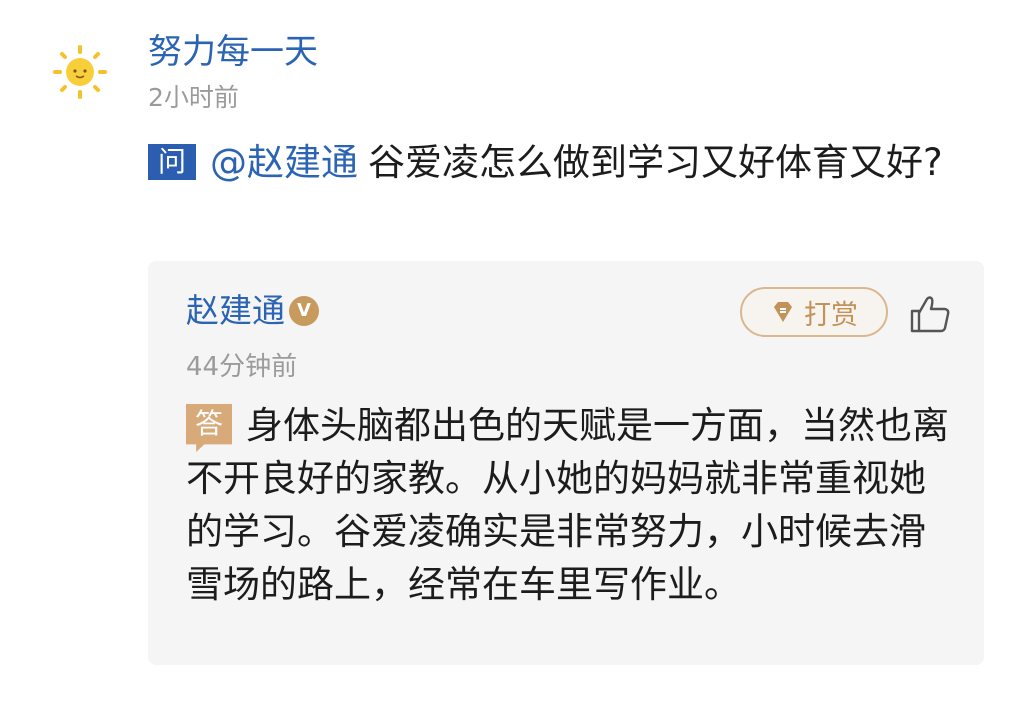 The image size is (1024, 713). I want to click on verified-badge-icon: V, so click(304, 311).